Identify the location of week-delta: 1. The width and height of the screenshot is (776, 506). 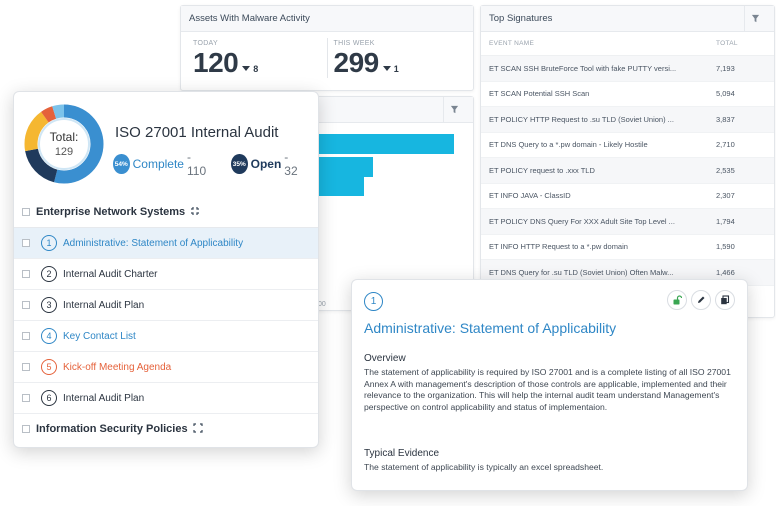
(396, 69).